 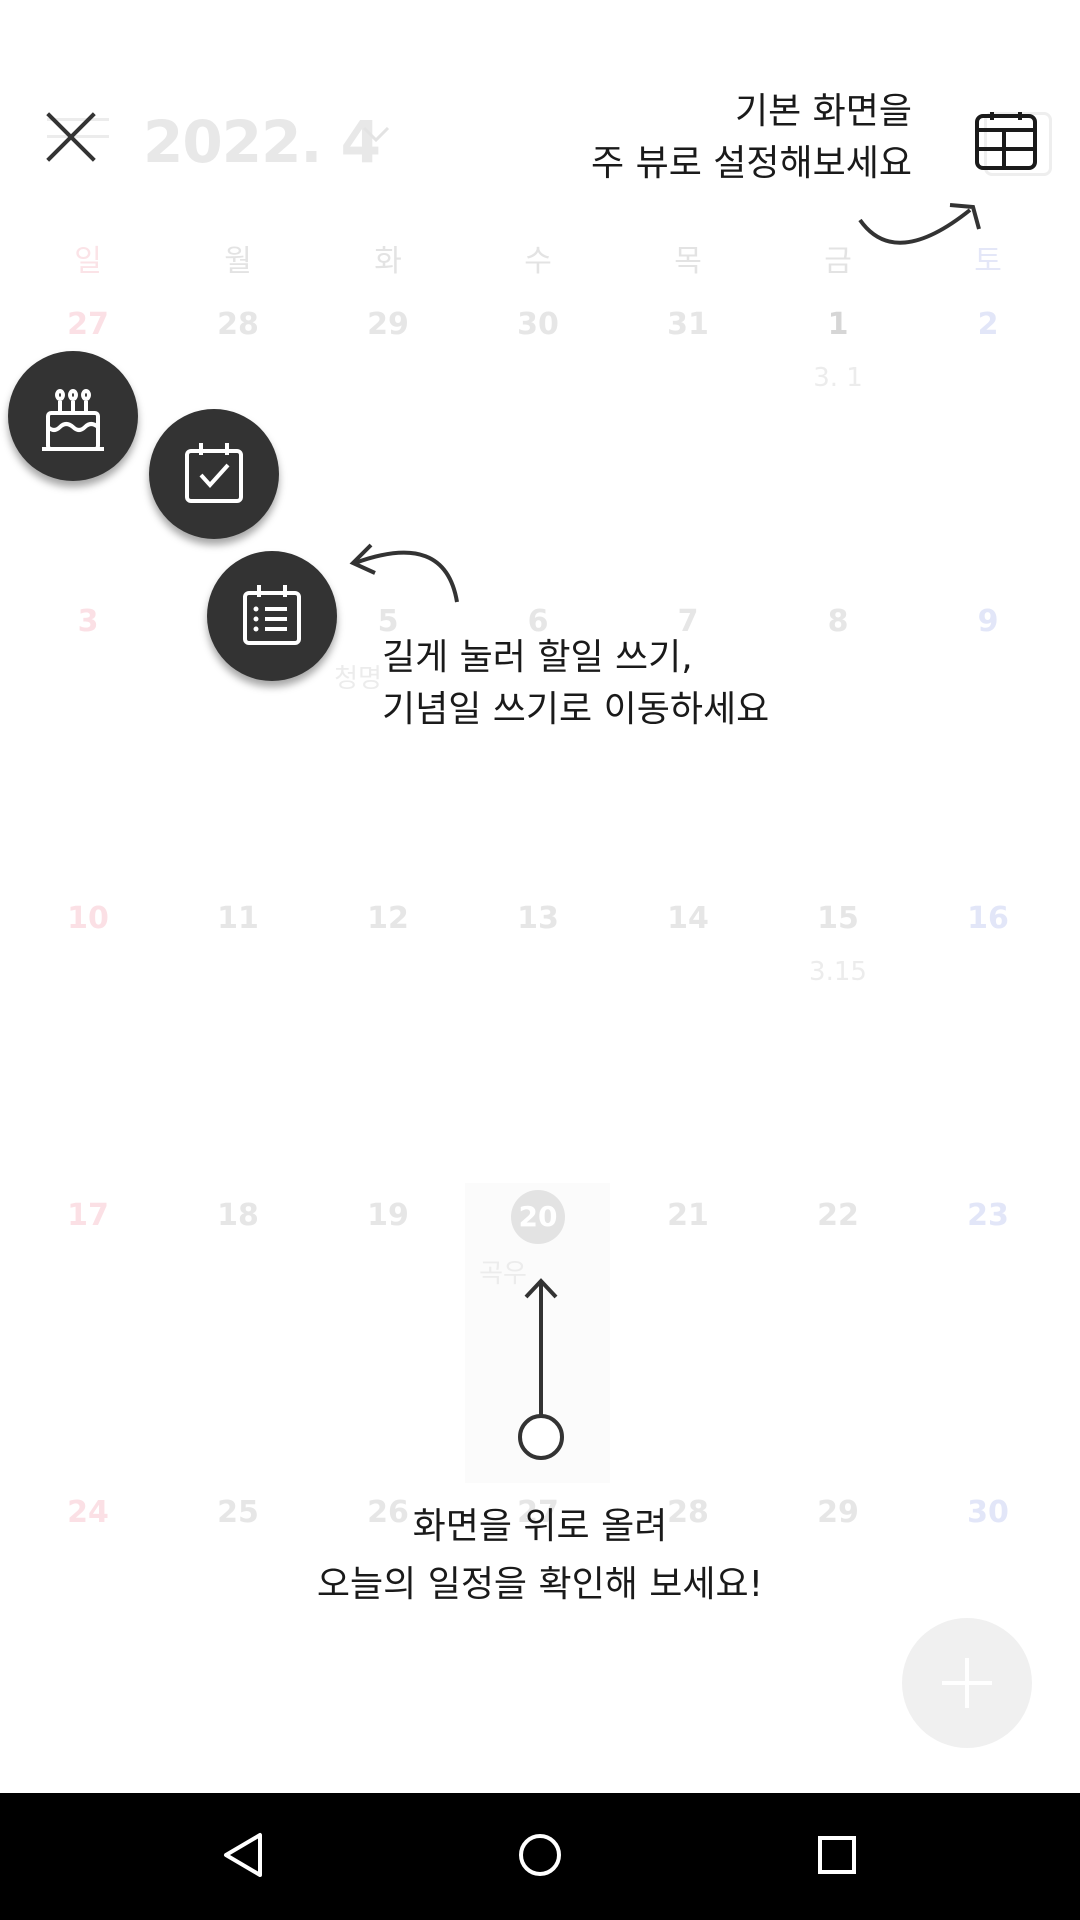 I want to click on memo-button, so click(x=272, y=616).